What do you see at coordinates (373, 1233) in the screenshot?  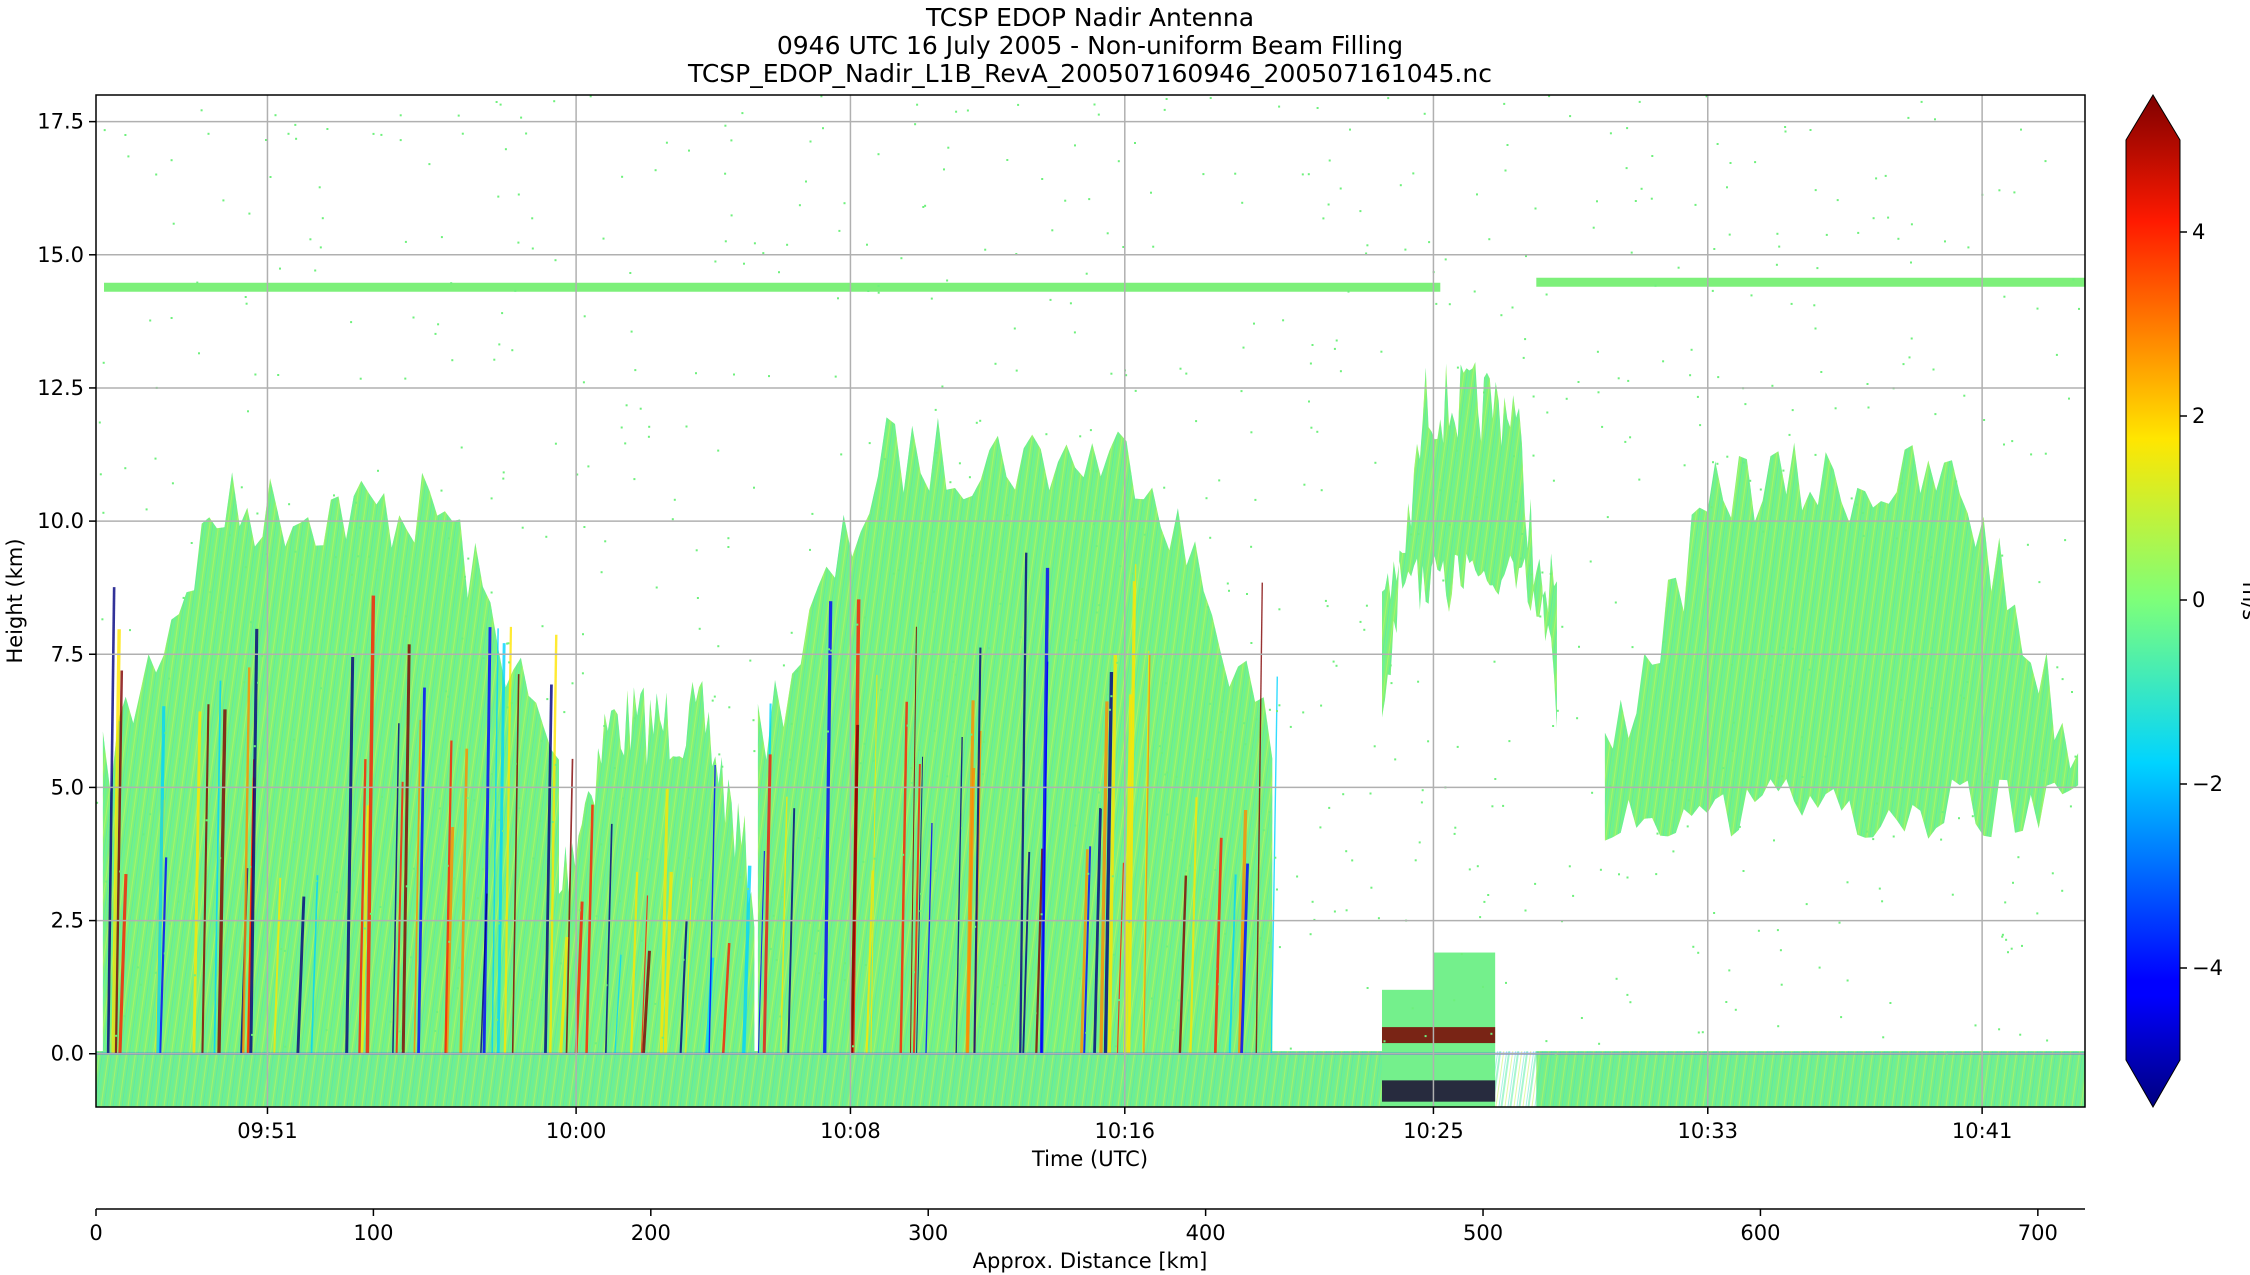 I see `distance-tick-label: 100` at bounding box center [373, 1233].